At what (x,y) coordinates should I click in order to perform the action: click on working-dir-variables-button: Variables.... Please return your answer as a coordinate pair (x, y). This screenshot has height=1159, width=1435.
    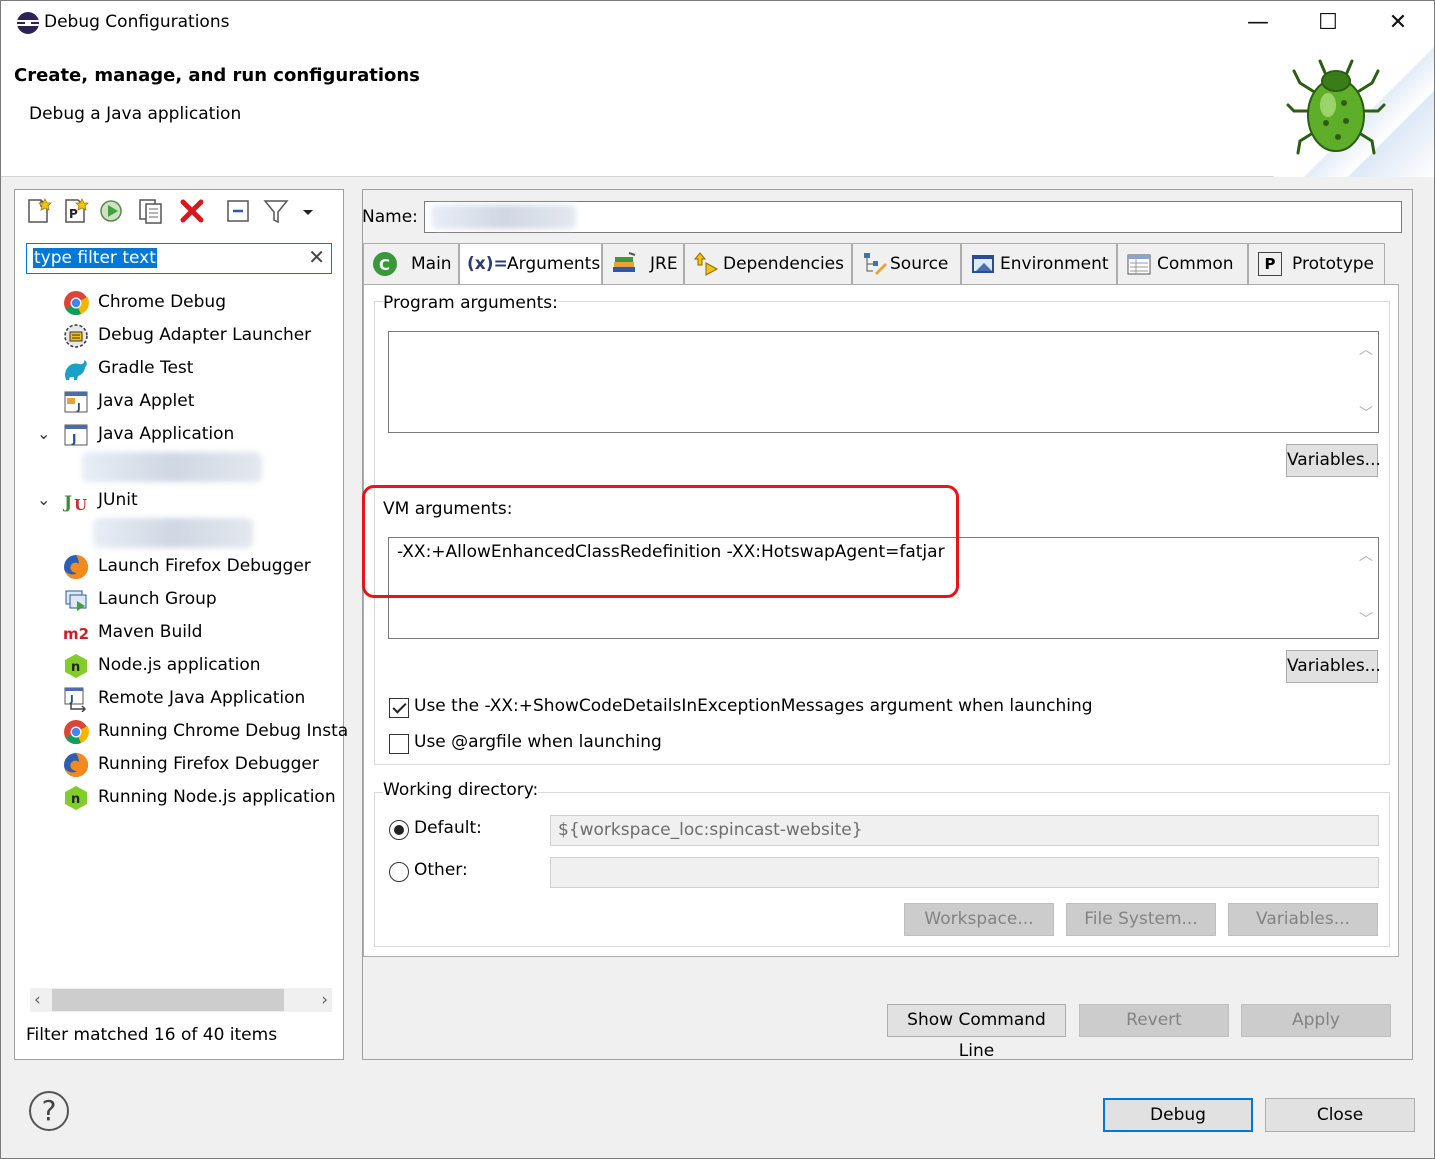
    Looking at the image, I should click on (1303, 919).